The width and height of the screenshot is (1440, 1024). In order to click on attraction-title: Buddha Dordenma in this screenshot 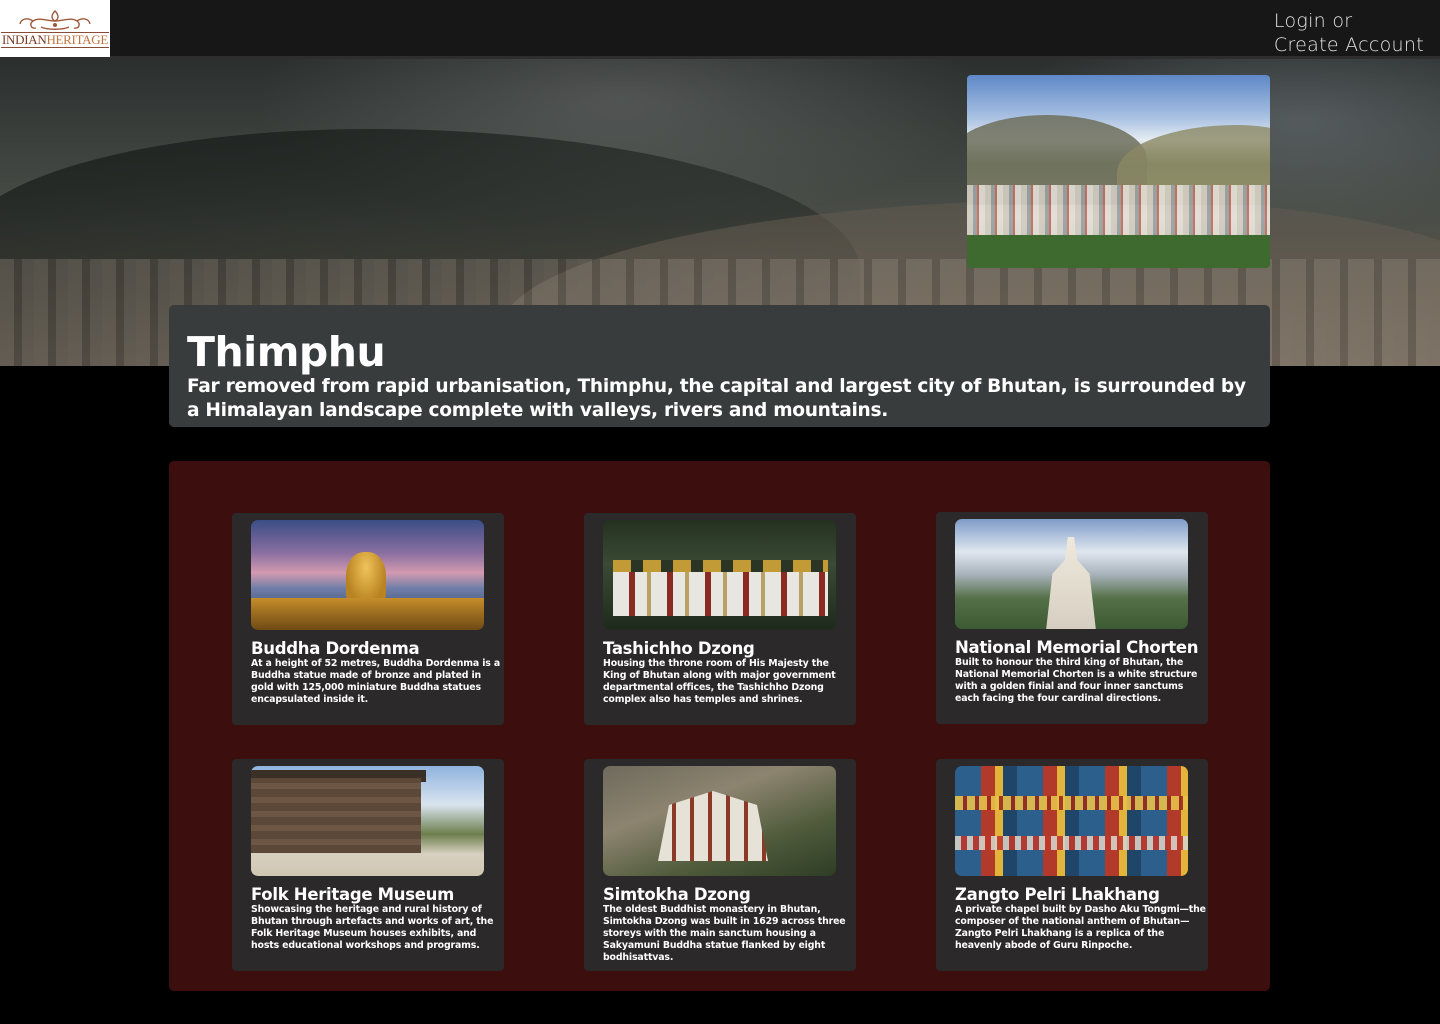, I will do `click(335, 648)`.